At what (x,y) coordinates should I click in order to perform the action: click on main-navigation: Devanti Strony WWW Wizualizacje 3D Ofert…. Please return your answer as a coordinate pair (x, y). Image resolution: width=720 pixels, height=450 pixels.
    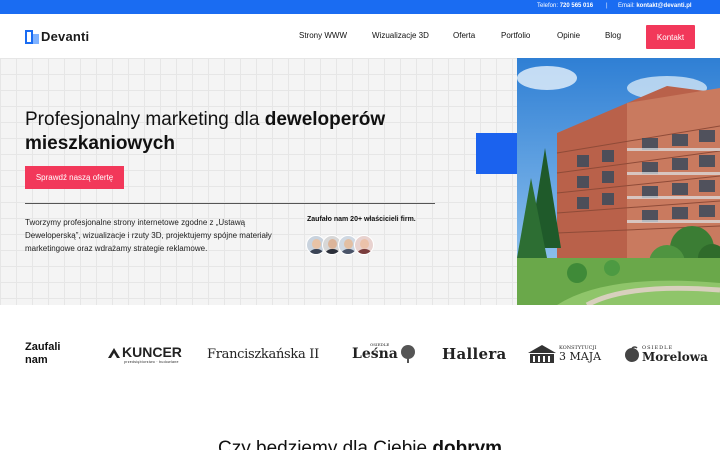
    Looking at the image, I should click on (360, 36).